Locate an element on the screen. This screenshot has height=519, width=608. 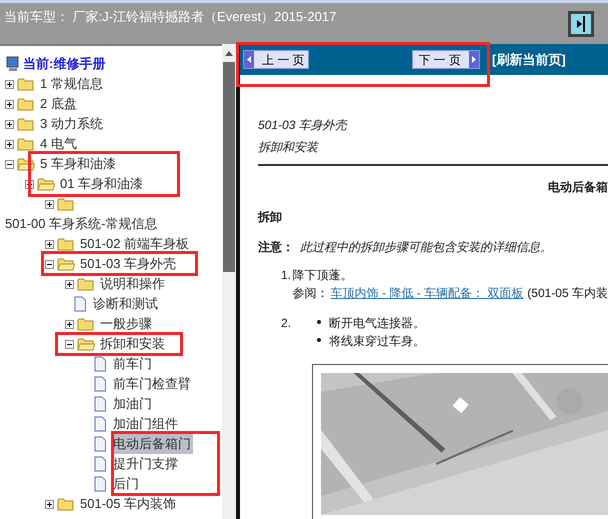
tree-item: 01 车身和油漆 is located at coordinates (102, 184).